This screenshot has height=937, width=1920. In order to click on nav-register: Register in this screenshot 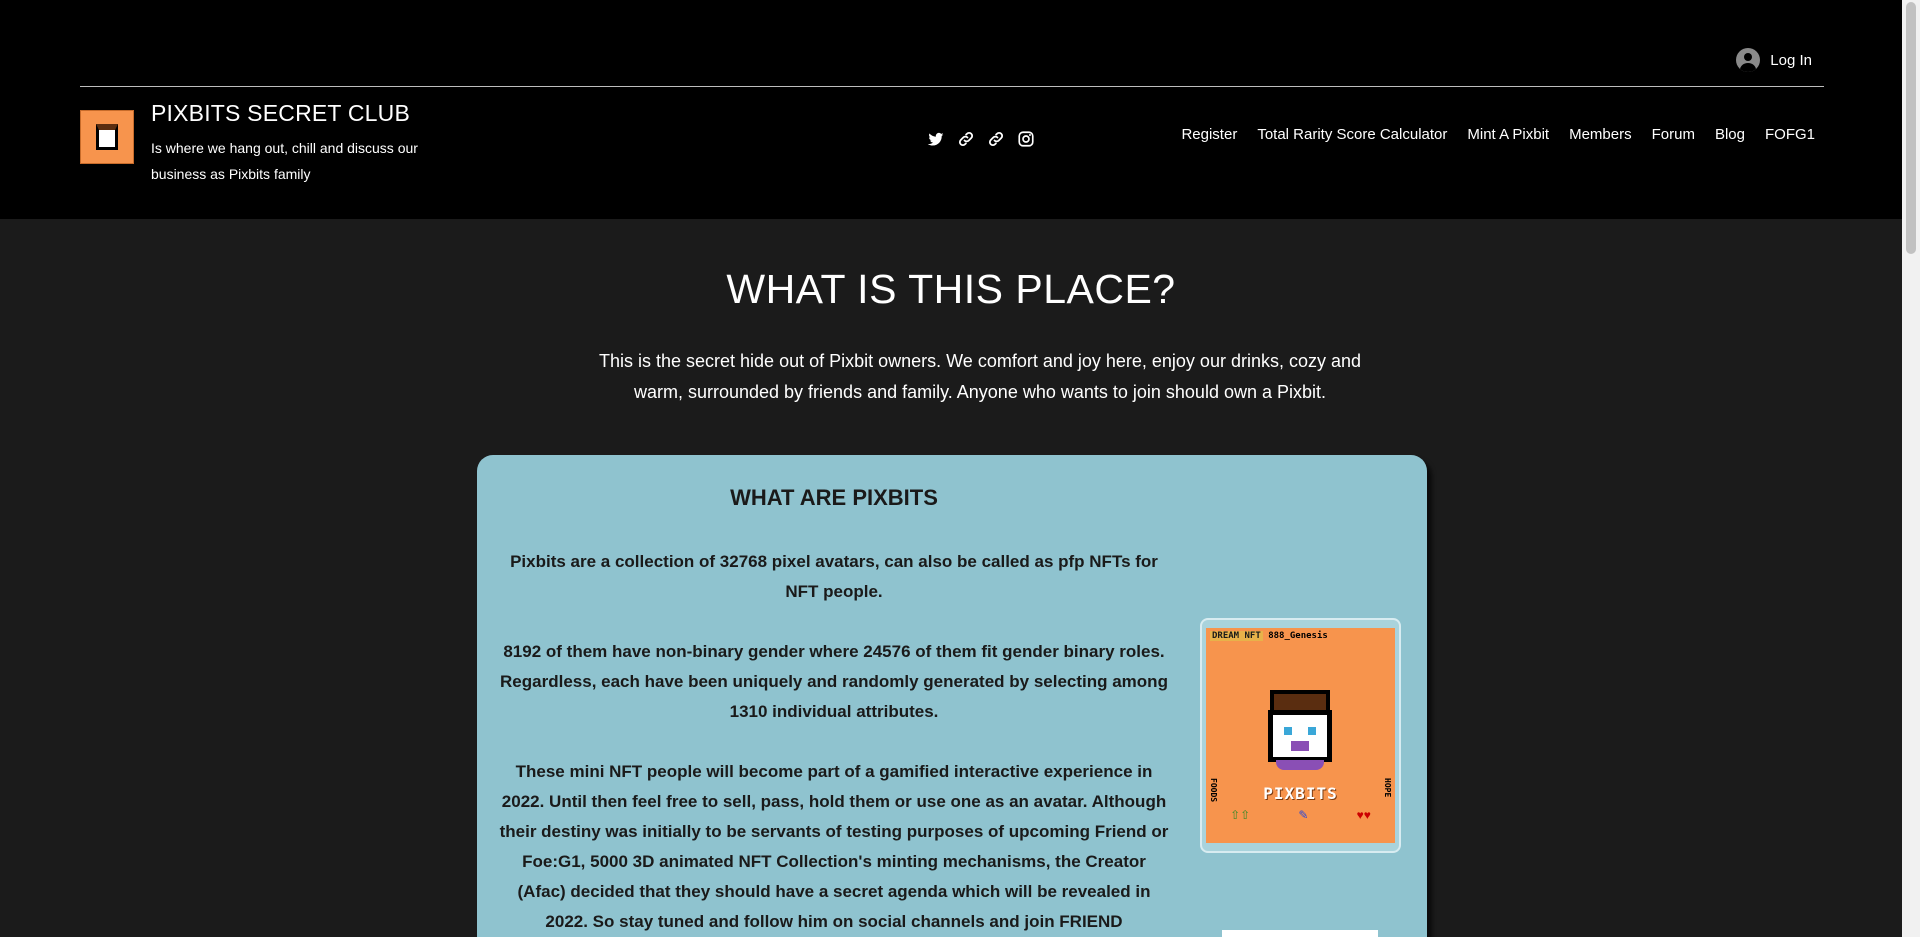, I will do `click(1209, 134)`.